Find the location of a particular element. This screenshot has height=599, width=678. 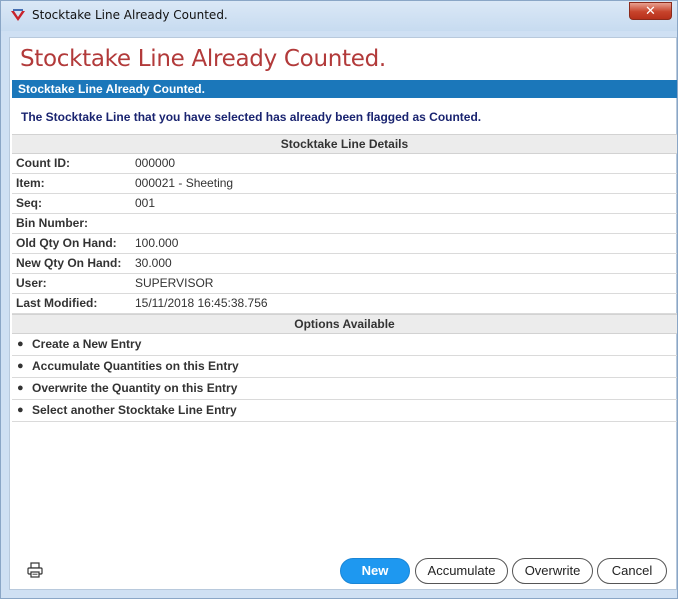

option-text: Create a New Entry is located at coordinates (87, 344).